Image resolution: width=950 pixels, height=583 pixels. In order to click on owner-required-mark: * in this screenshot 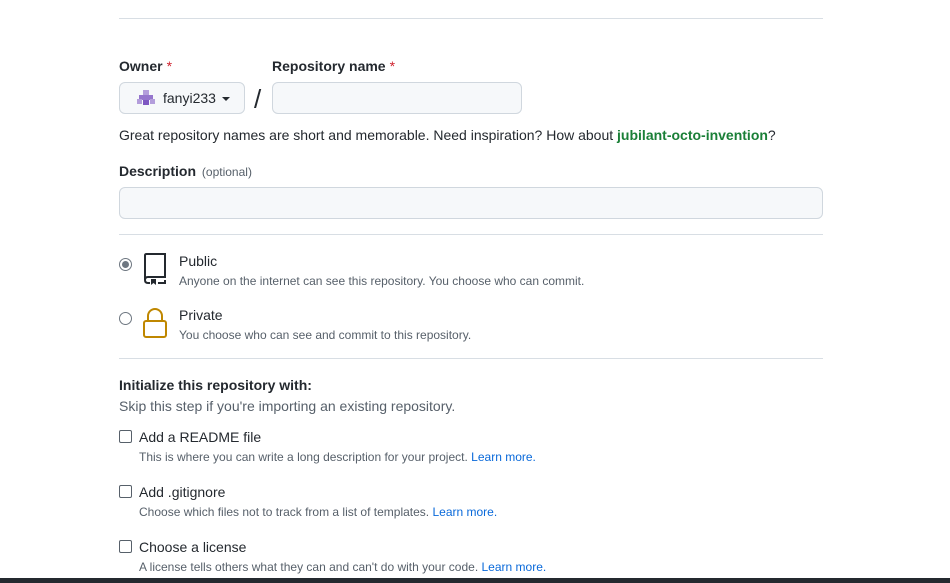, I will do `click(169, 66)`.